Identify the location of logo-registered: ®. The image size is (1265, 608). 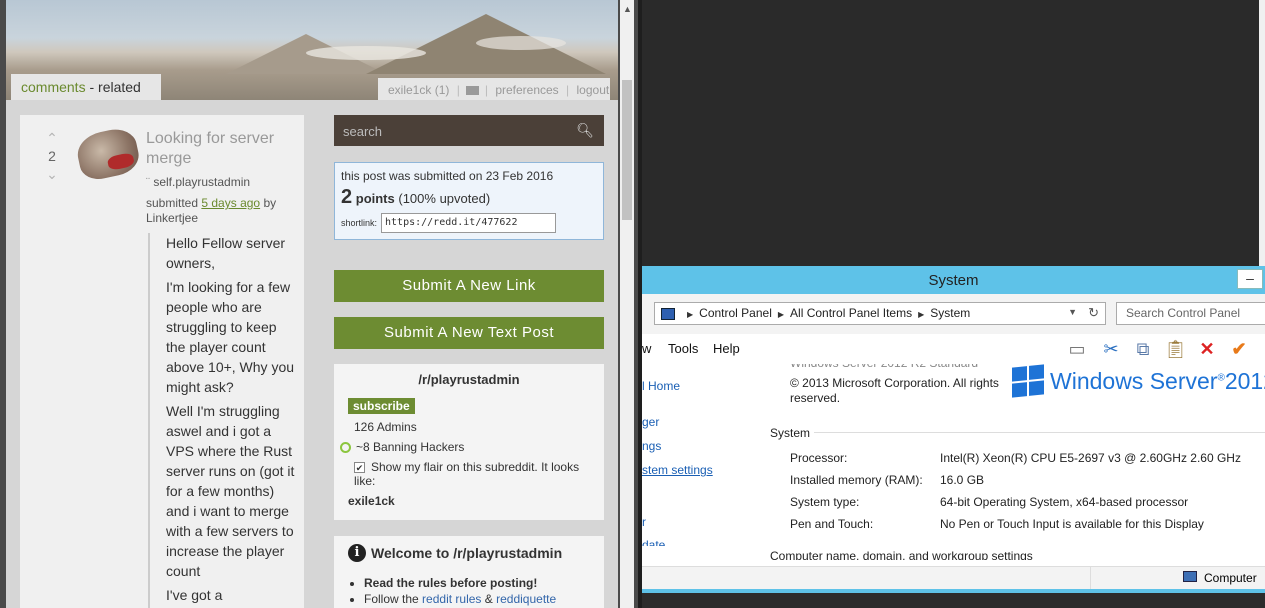
(1221, 377).